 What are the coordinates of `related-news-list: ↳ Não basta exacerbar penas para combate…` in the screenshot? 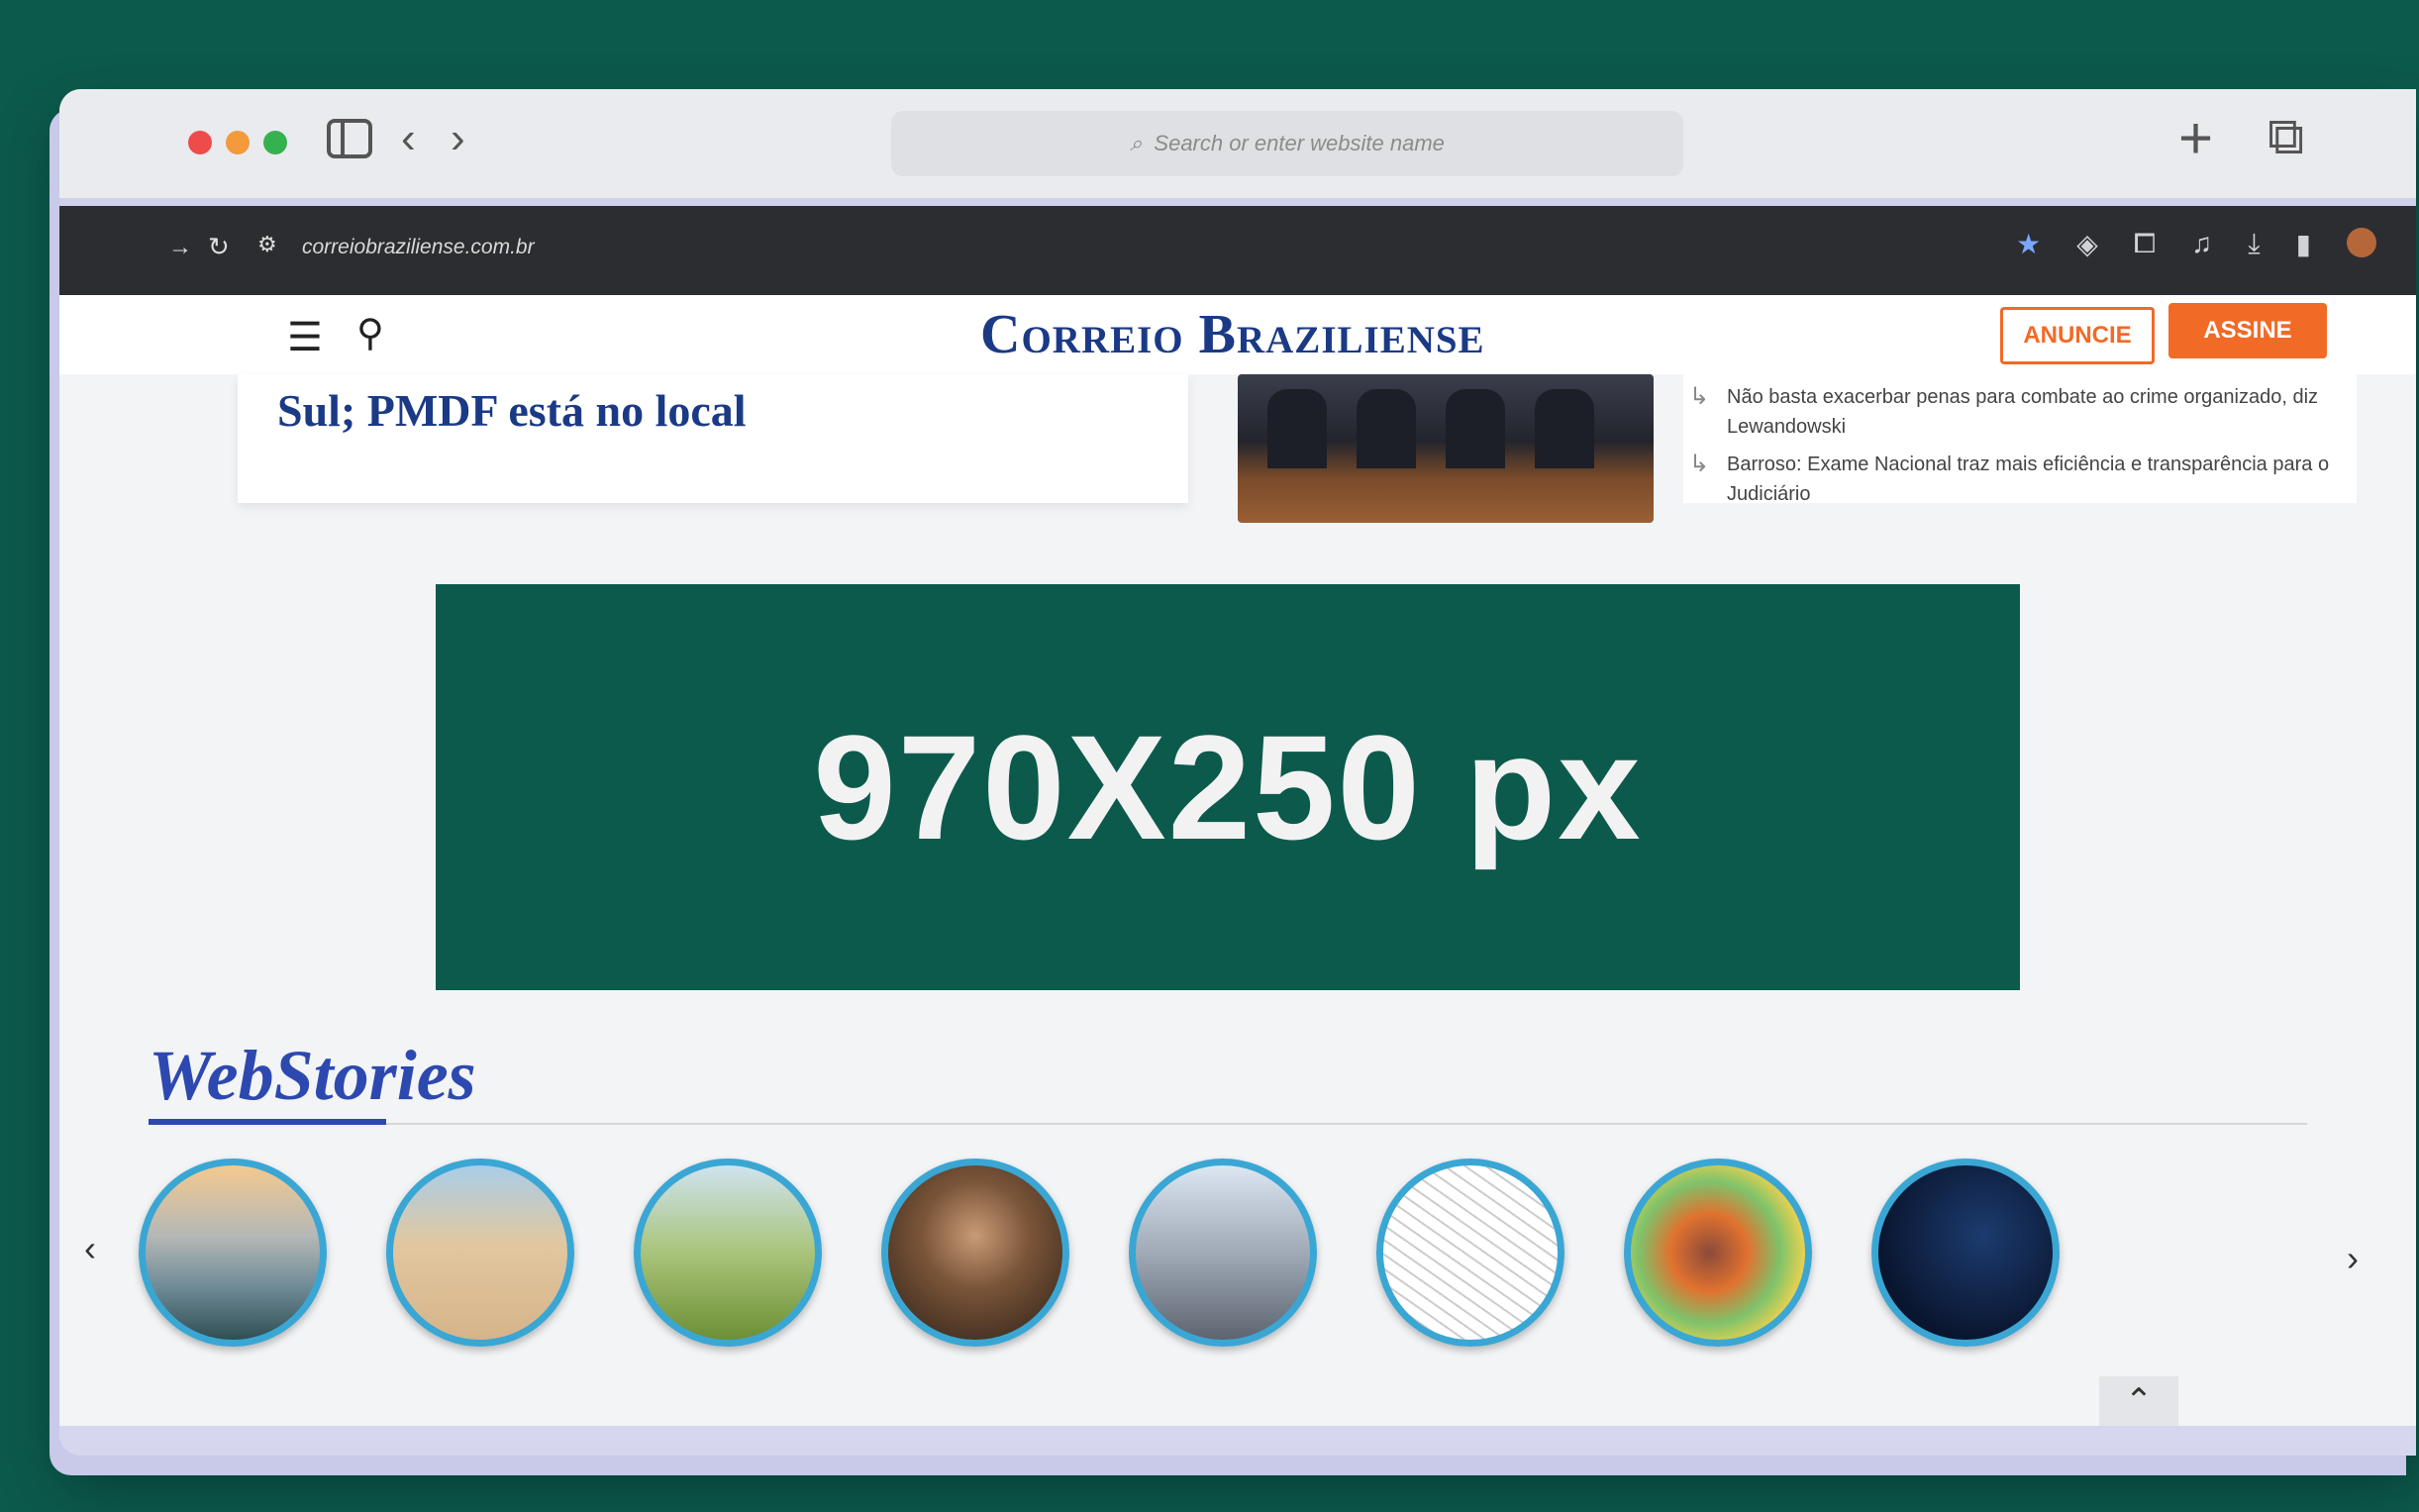 It's located at (2020, 439).